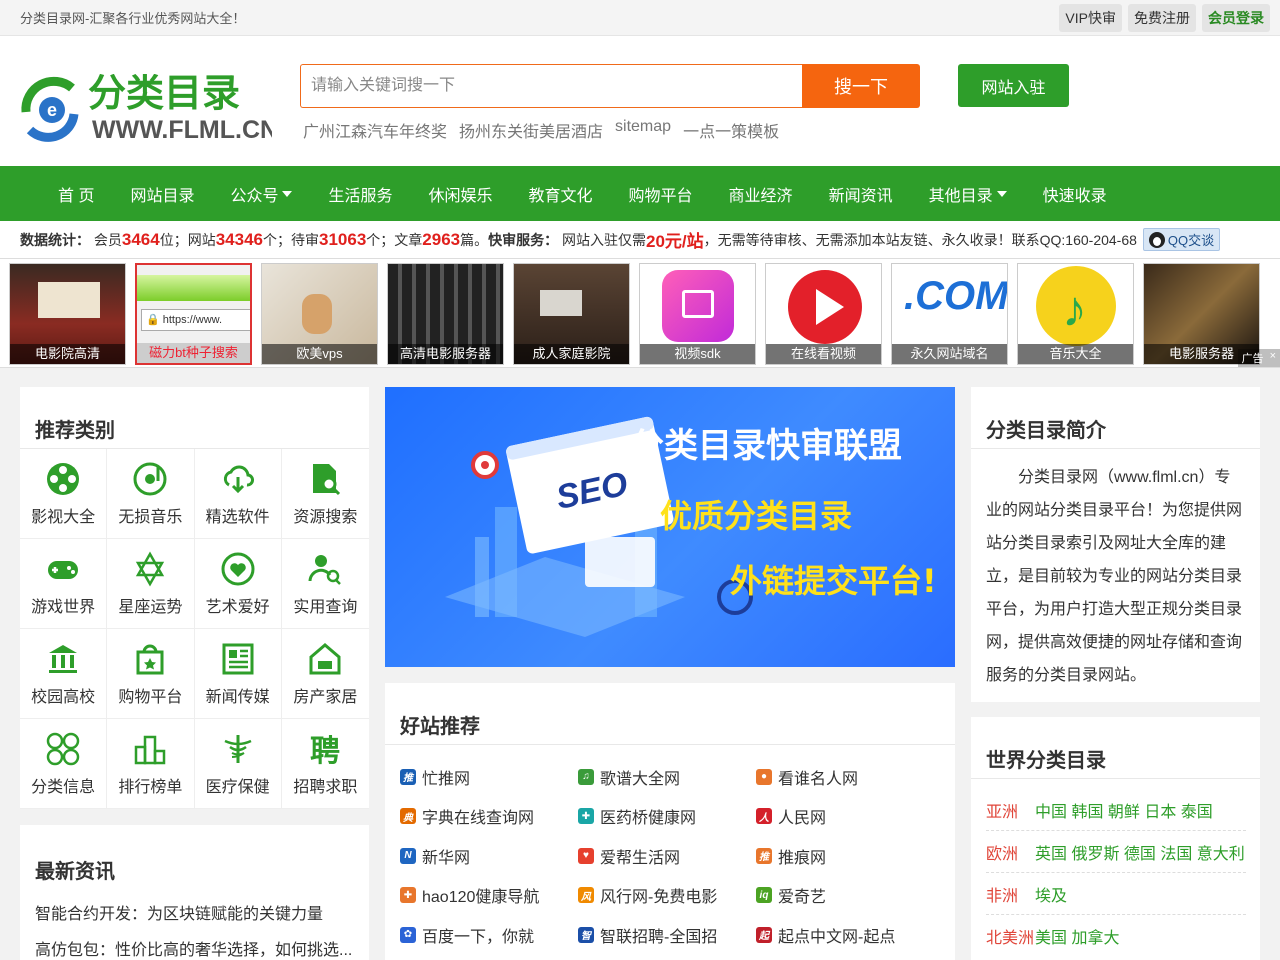 This screenshot has height=960, width=1280. I want to click on site-slogan: 分类目录网-汇聚各行业优秀网站大全！, so click(133, 18).